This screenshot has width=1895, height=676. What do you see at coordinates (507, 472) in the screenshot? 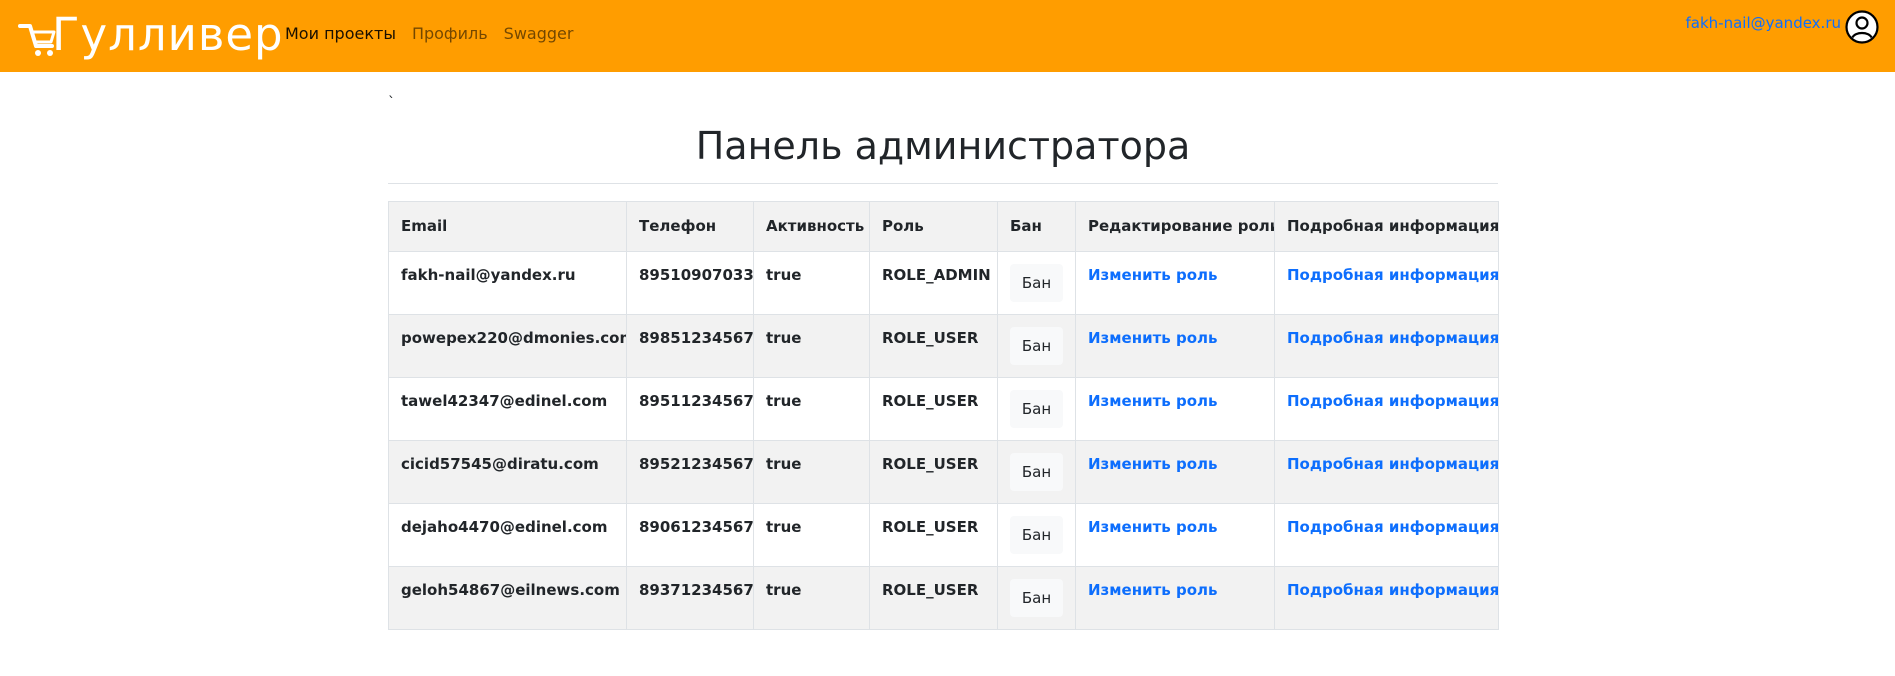
I see `cell-email: cicid57545@diratu.com` at bounding box center [507, 472].